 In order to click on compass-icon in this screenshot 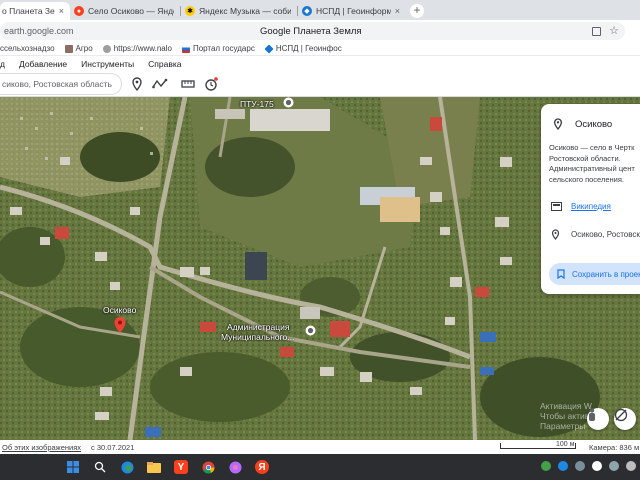, I will do `click(621, 415)`.